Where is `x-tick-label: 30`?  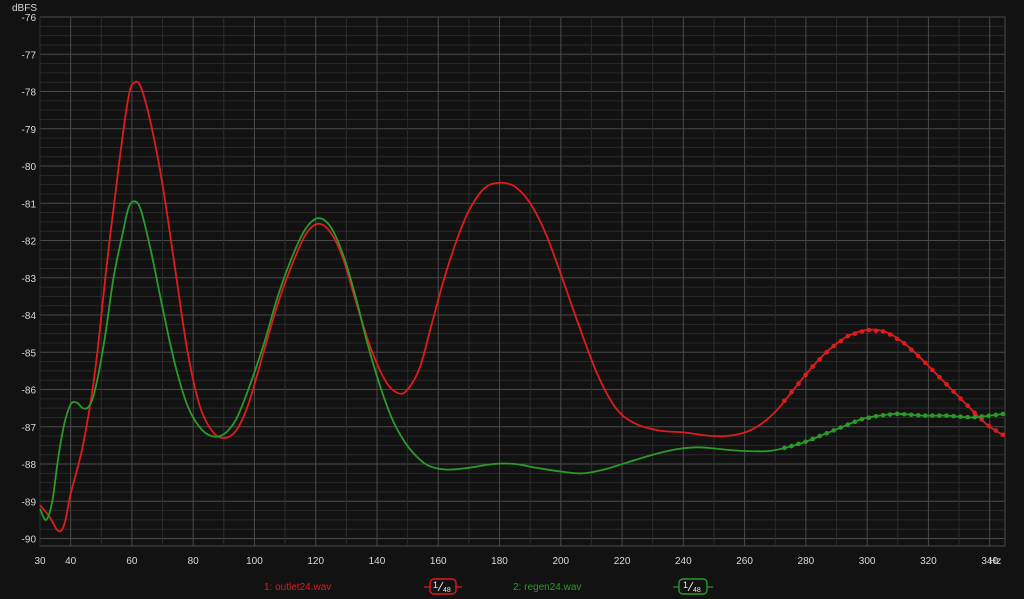 x-tick-label: 30 is located at coordinates (40, 561).